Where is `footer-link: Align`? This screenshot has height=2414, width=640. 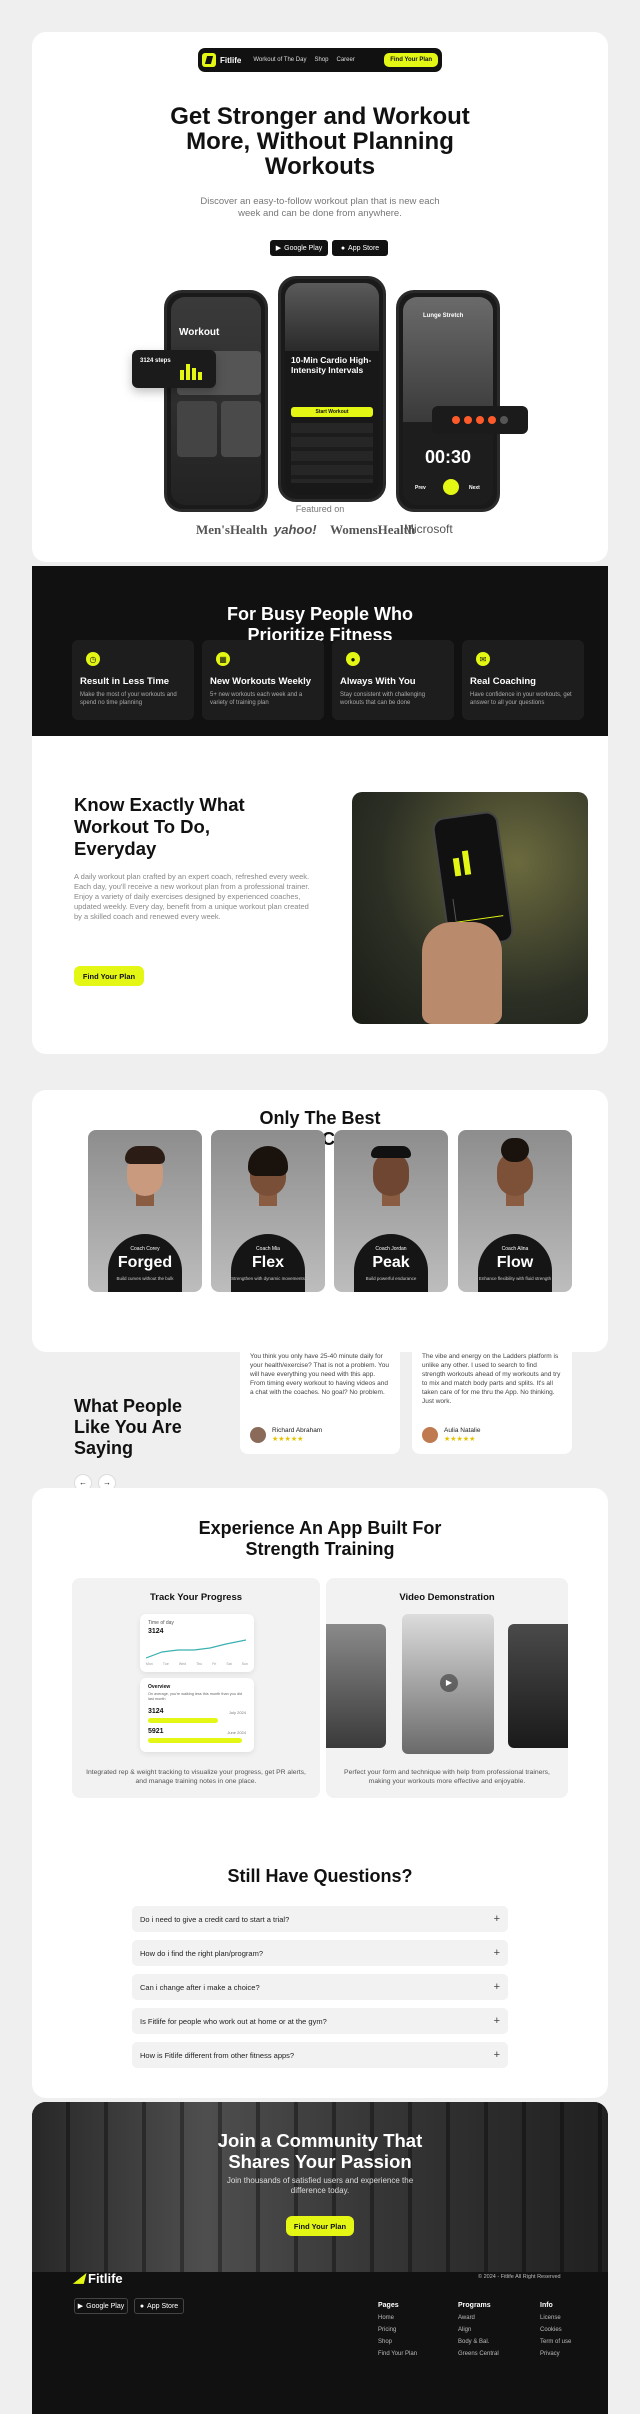
footer-link: Align is located at coordinates (478, 2330).